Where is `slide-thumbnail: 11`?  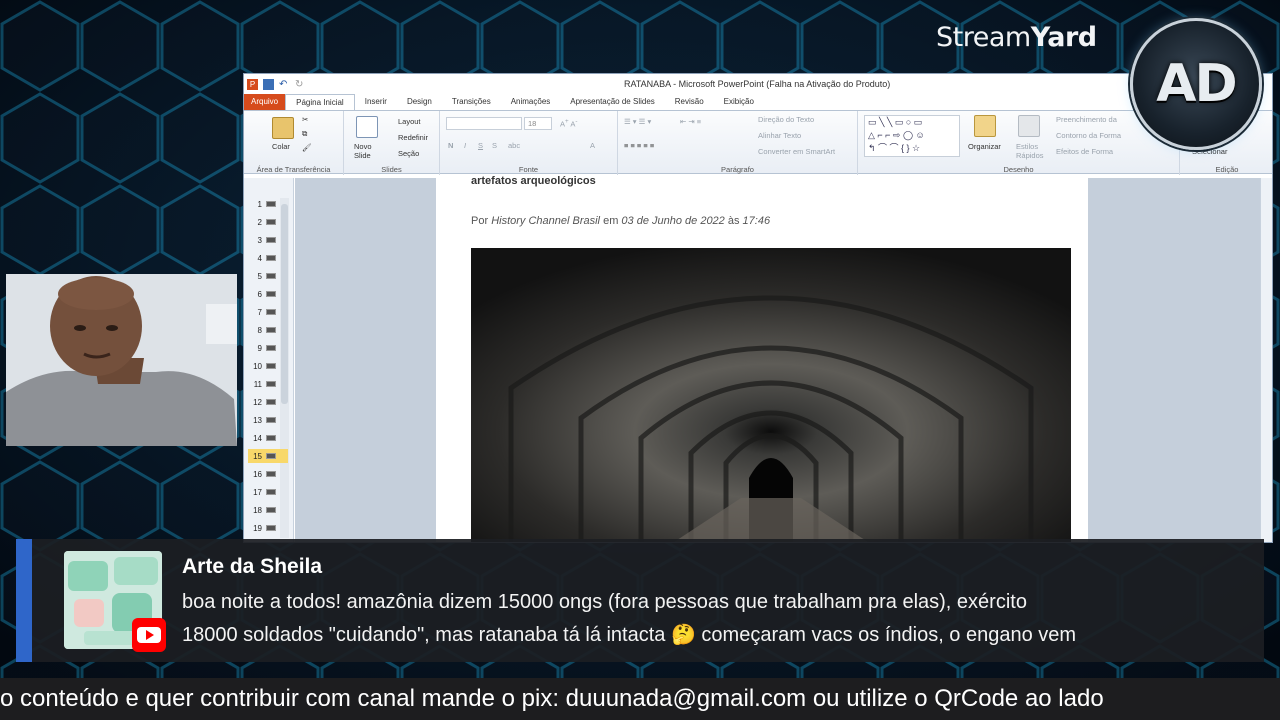
slide-thumbnail: 11 is located at coordinates (268, 384).